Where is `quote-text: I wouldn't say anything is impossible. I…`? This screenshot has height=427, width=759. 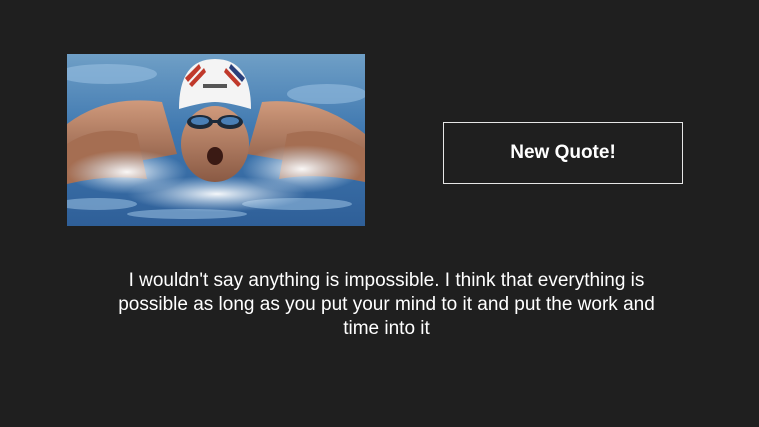
quote-text: I wouldn't say anything is impossible. I… is located at coordinates (386, 304).